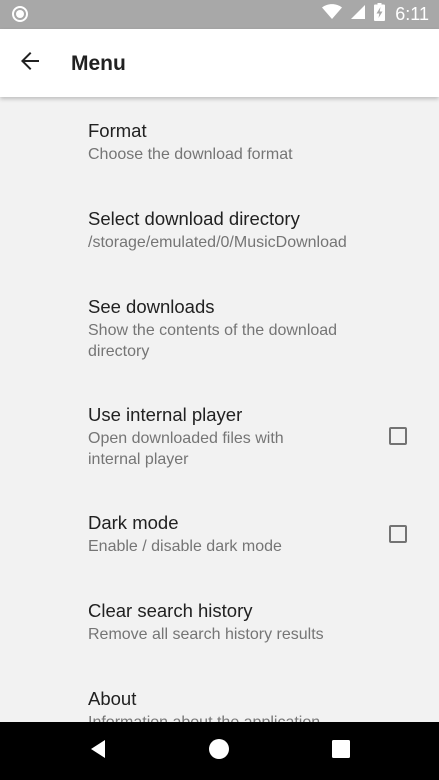 This screenshot has width=439, height=780. I want to click on signal-icon, so click(358, 14).